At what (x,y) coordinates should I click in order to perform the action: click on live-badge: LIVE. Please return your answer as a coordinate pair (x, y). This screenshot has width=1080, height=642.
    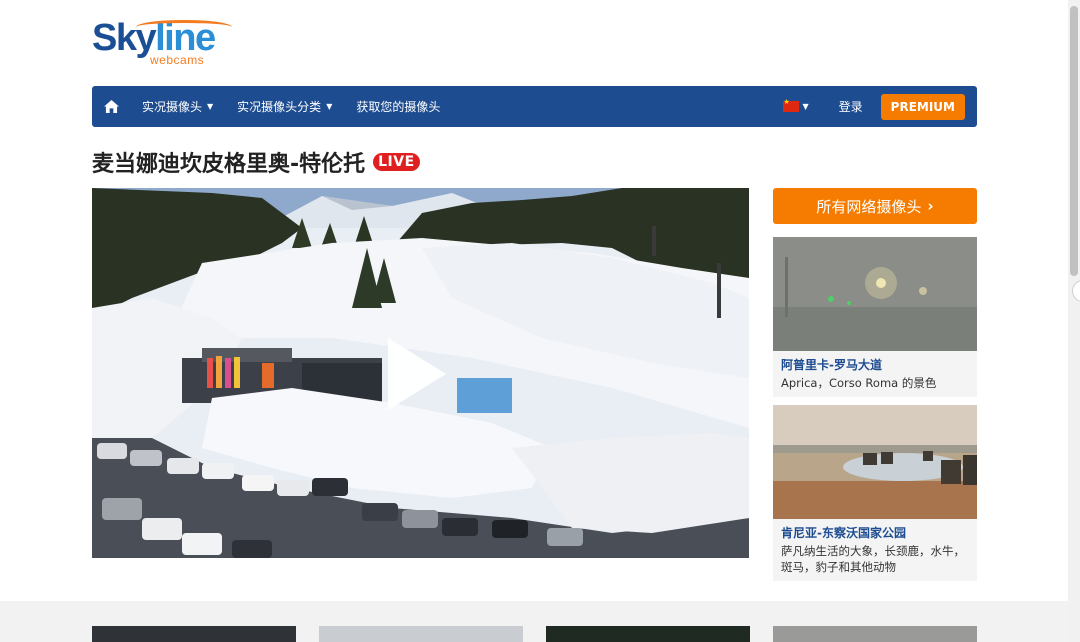
    Looking at the image, I should click on (396, 162).